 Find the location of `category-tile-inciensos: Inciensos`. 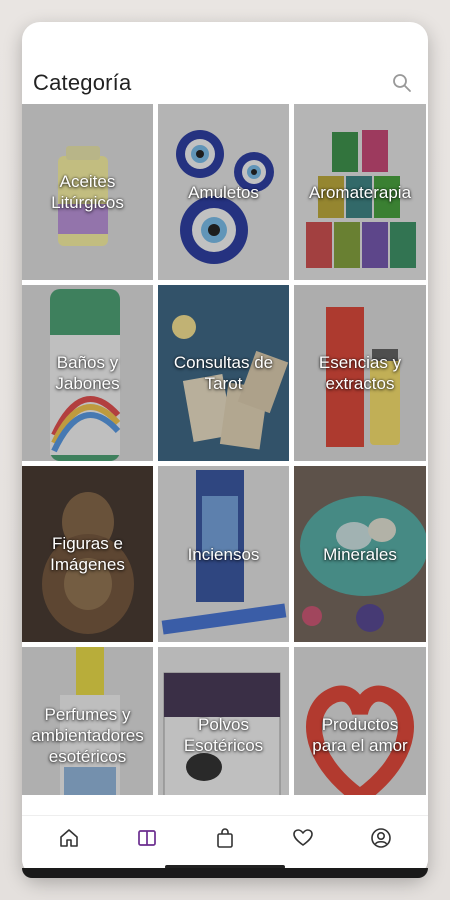

category-tile-inciensos: Inciensos is located at coordinates (223, 554).